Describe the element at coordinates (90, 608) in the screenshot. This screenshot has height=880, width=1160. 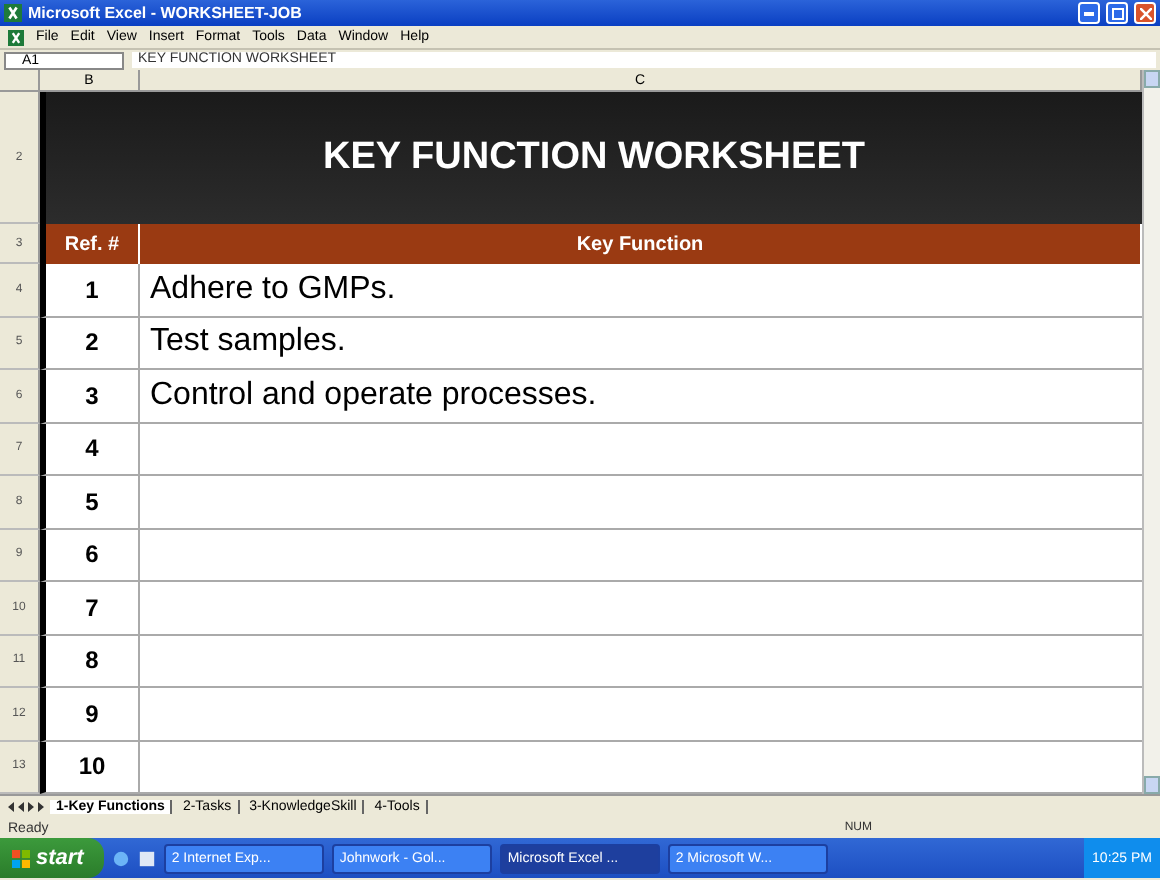
I see `table-cell: 7` at that location.